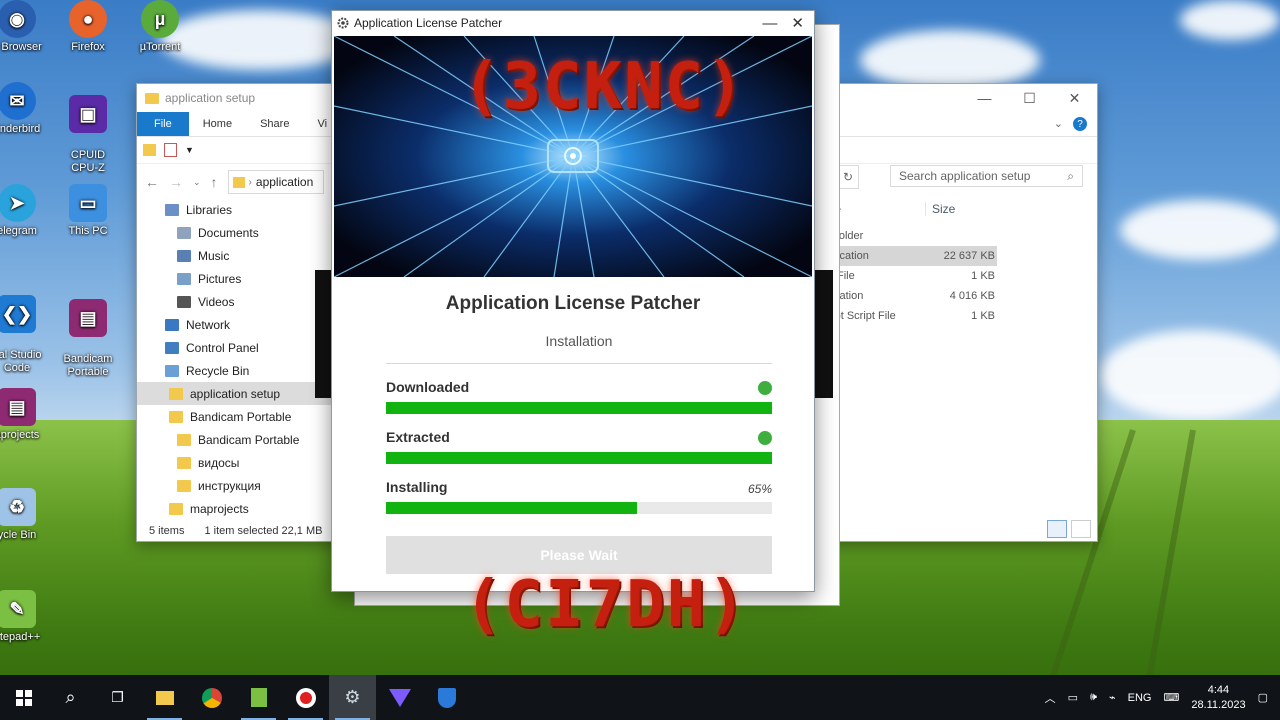 Image resolution: width=1280 pixels, height=720 pixels. What do you see at coordinates (606, 605) in the screenshot?
I see `watermark-bottom: (CI7DH)` at bounding box center [606, 605].